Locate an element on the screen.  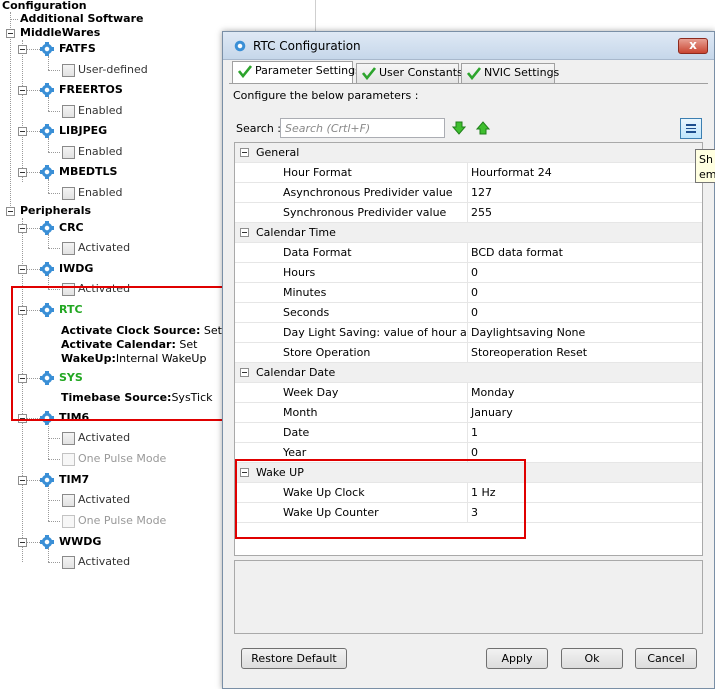
crc-checkbox is located at coordinates (68, 248).